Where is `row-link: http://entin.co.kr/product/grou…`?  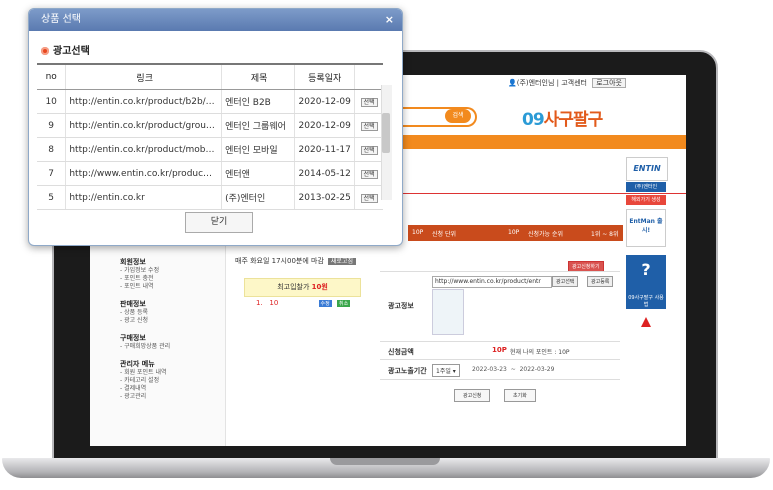
row-link: http://entin.co.kr/product/grou… is located at coordinates (143, 125).